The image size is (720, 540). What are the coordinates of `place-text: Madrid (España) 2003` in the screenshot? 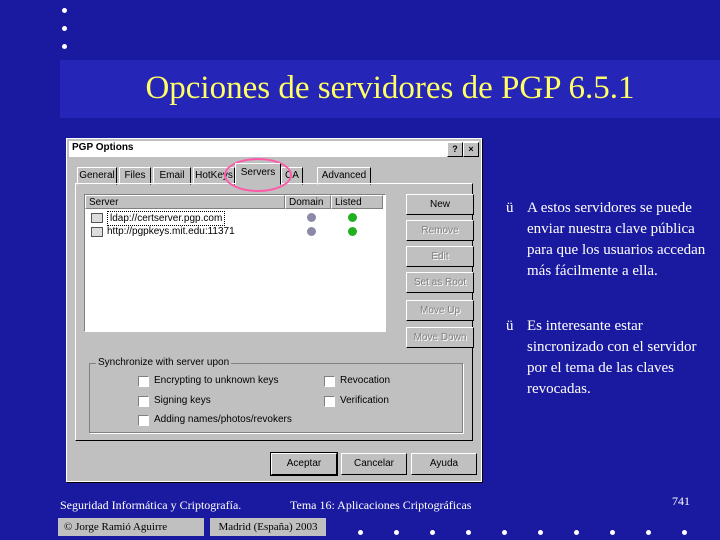 It's located at (268, 527).